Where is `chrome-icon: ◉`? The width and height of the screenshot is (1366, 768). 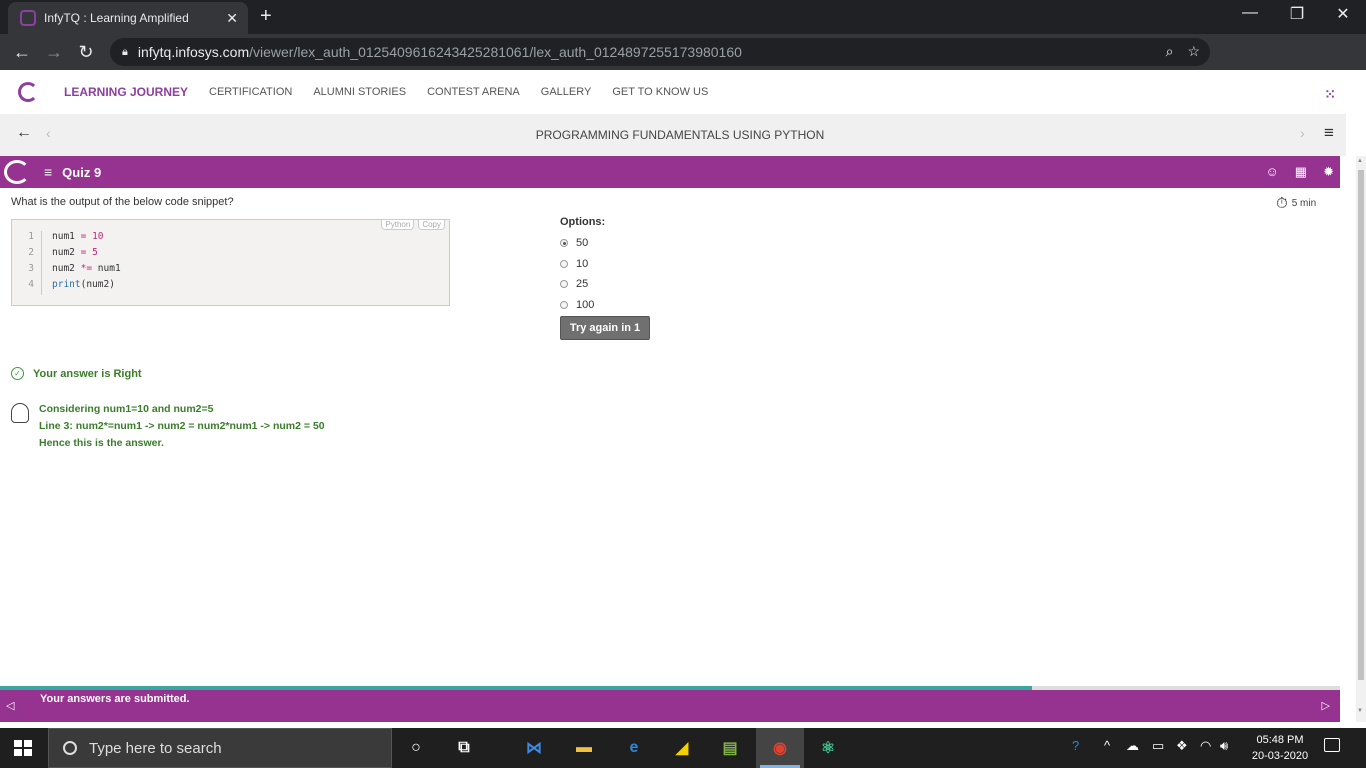 chrome-icon: ◉ is located at coordinates (780, 748).